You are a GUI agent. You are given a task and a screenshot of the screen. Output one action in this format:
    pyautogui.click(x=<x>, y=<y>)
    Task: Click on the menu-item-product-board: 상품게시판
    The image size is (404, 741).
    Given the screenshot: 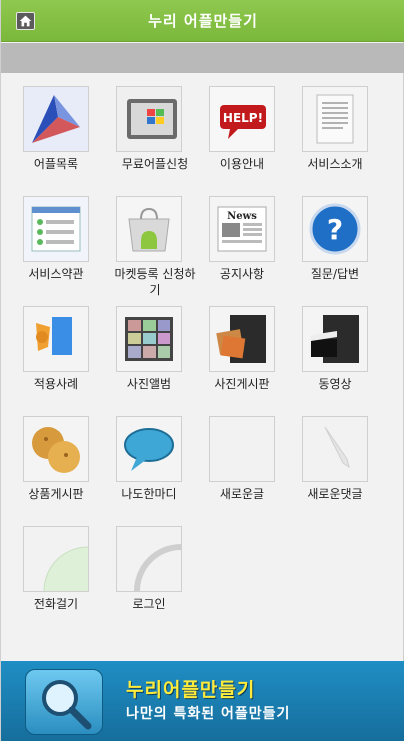 What is the action you would take?
    pyautogui.click(x=47, y=466)
    